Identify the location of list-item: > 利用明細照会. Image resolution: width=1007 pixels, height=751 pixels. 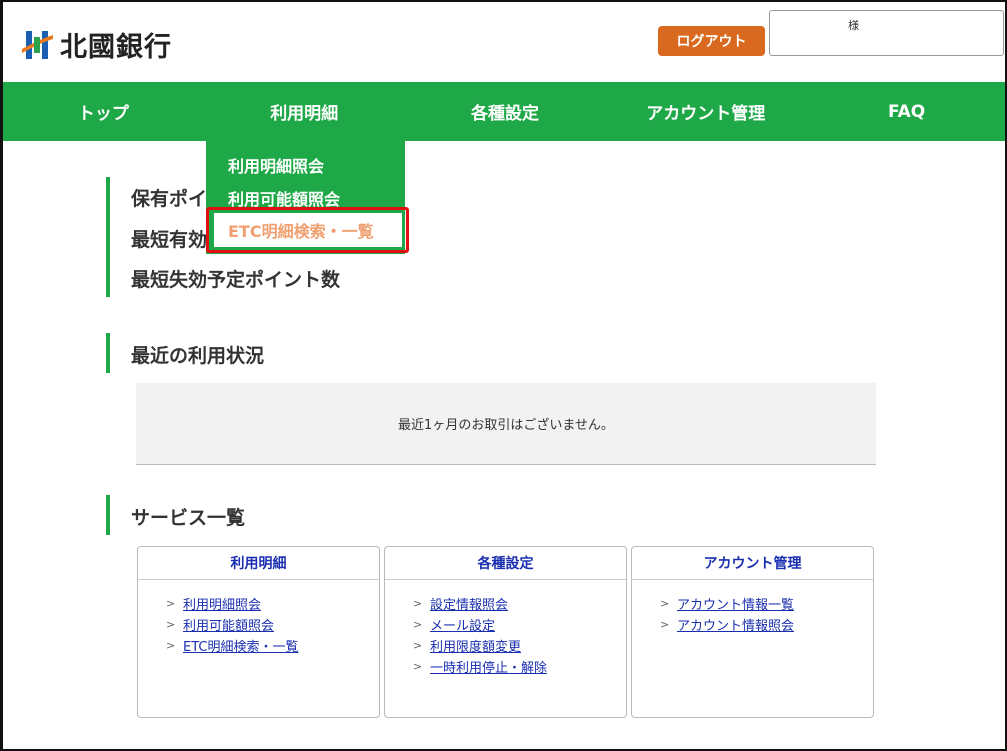
(272, 603).